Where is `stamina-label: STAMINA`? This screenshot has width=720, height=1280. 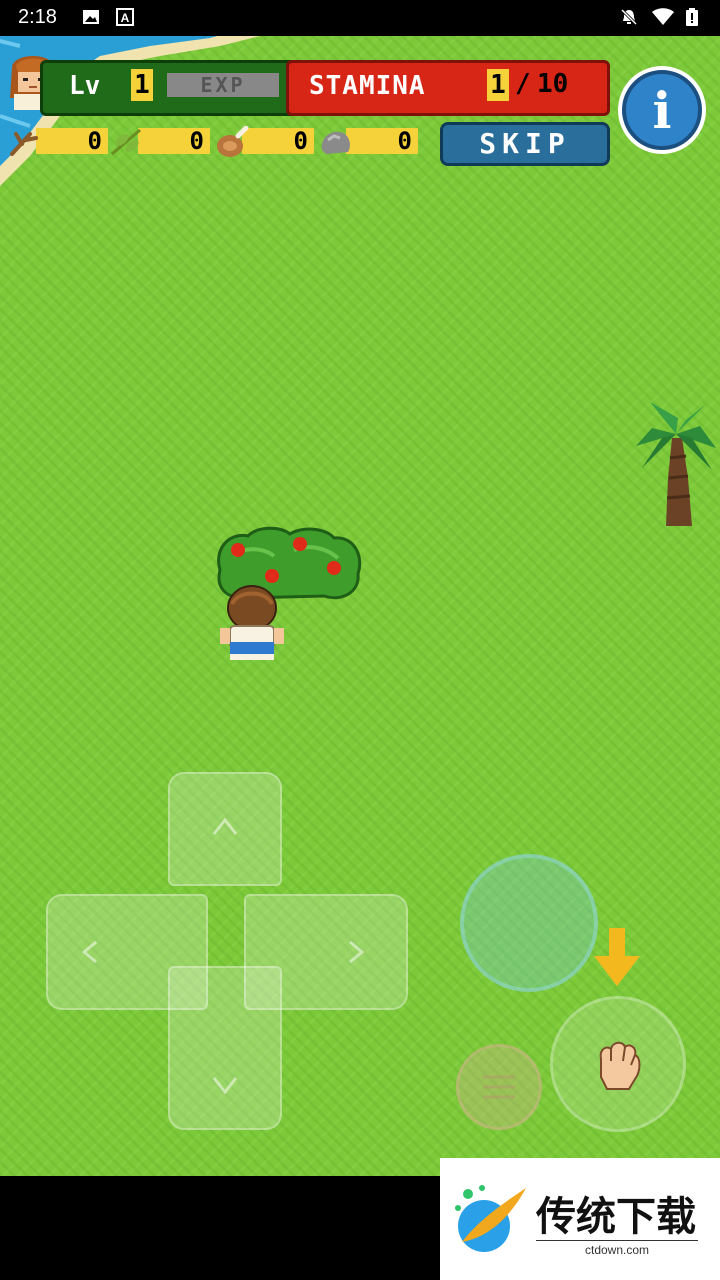 stamina-label: STAMINA is located at coordinates (367, 86).